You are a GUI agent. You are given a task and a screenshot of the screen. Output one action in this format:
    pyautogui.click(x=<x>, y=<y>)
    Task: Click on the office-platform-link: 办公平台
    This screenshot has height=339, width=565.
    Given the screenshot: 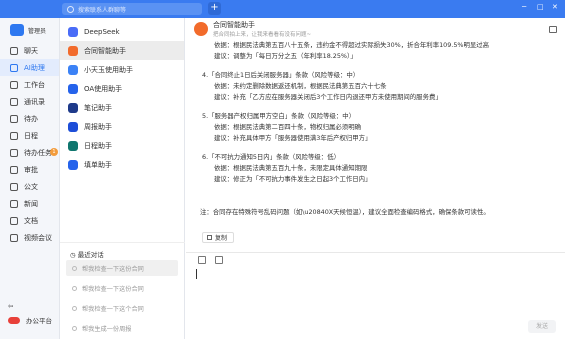 What is the action you would take?
    pyautogui.click(x=30, y=320)
    